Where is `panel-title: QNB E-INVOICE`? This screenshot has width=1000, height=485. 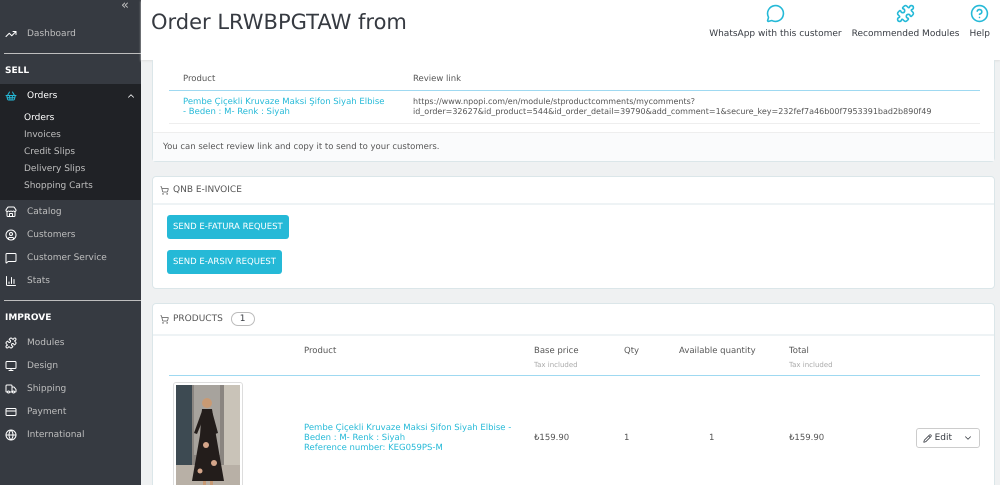
panel-title: QNB E-INVOICE is located at coordinates (207, 190).